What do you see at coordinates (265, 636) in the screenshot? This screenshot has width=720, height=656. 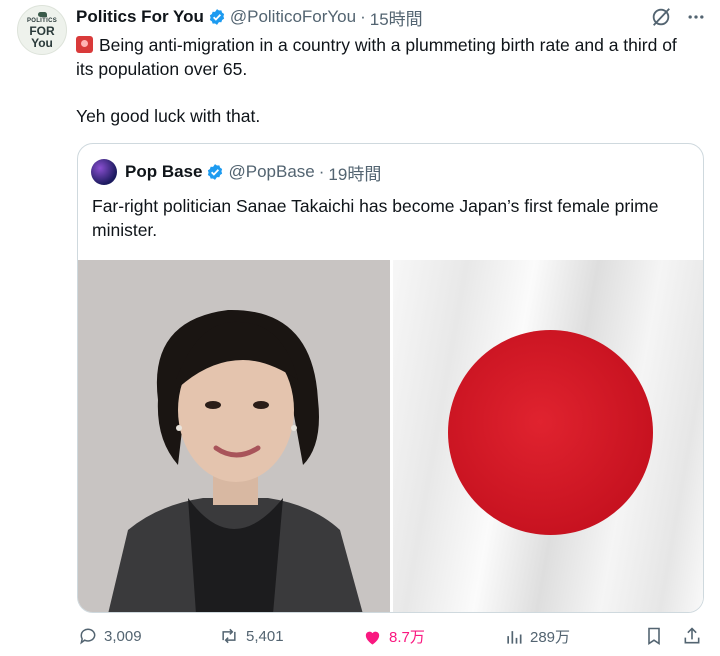 I see `retweet-count: 5,401` at bounding box center [265, 636].